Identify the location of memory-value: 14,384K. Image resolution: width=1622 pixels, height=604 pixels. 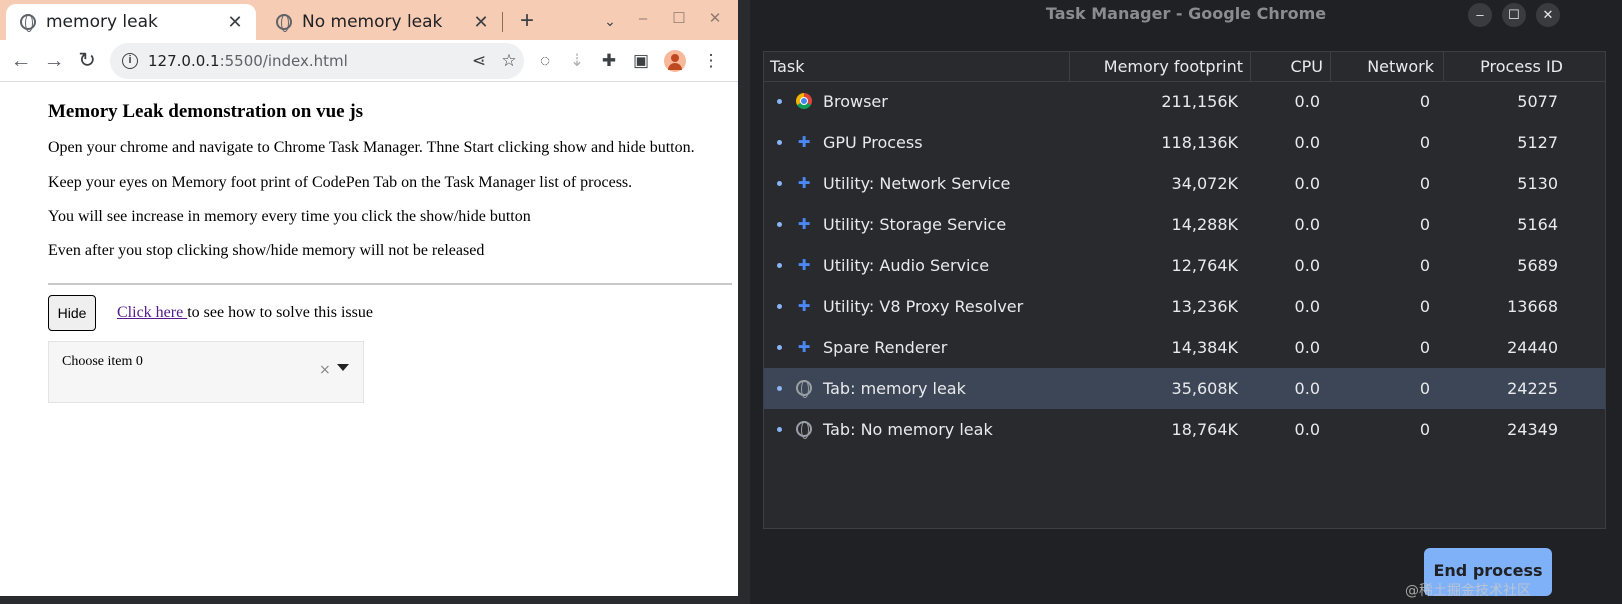
(1204, 347).